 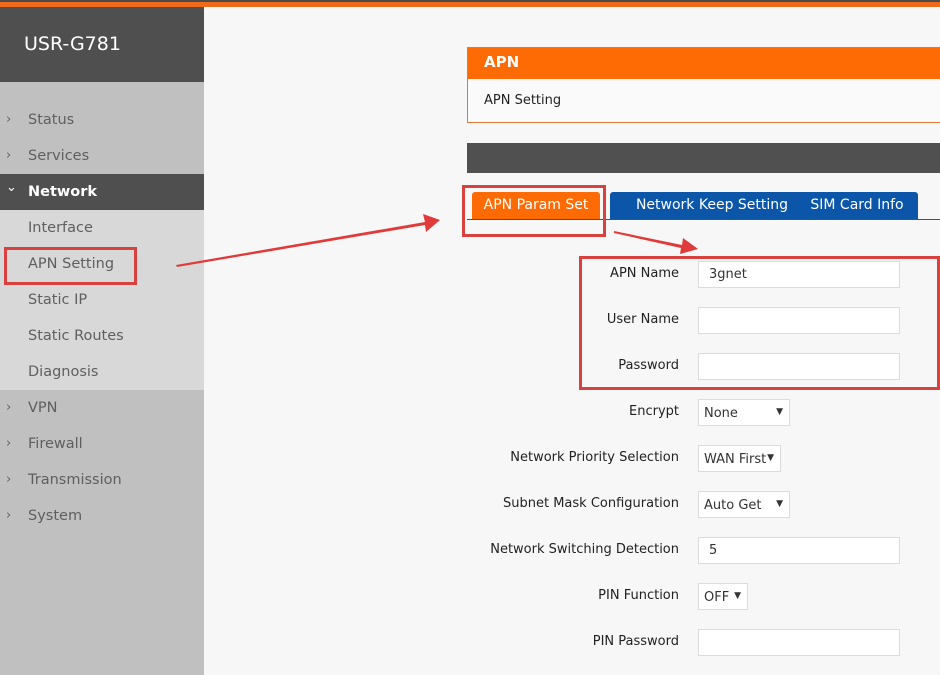 I want to click on annotation-highlight-form, so click(x=759, y=323).